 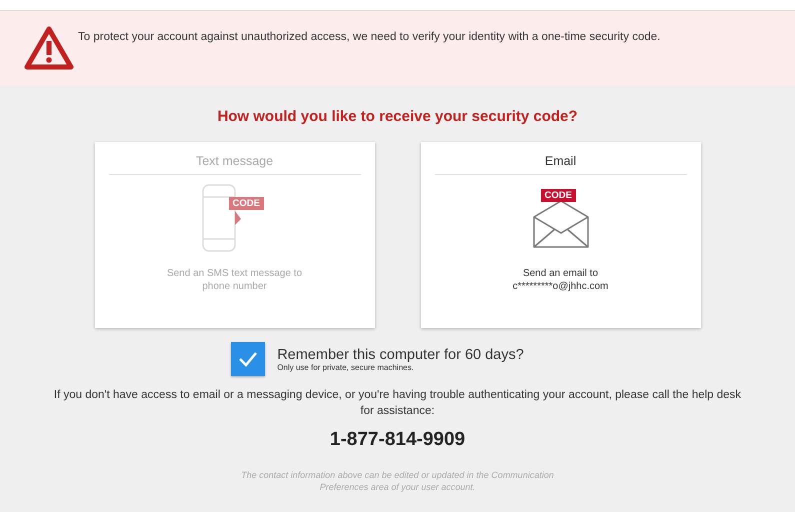 I want to click on section-heading: How would you like to receive your security code?, so click(x=397, y=116).